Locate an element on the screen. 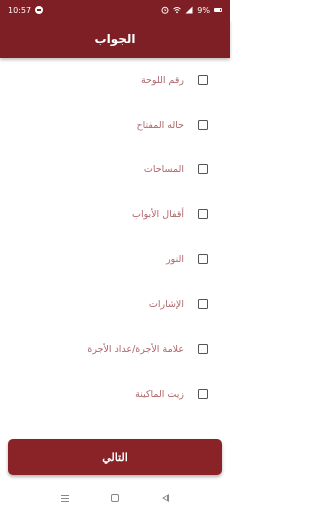  recent-apps-icon is located at coordinates (65, 498).